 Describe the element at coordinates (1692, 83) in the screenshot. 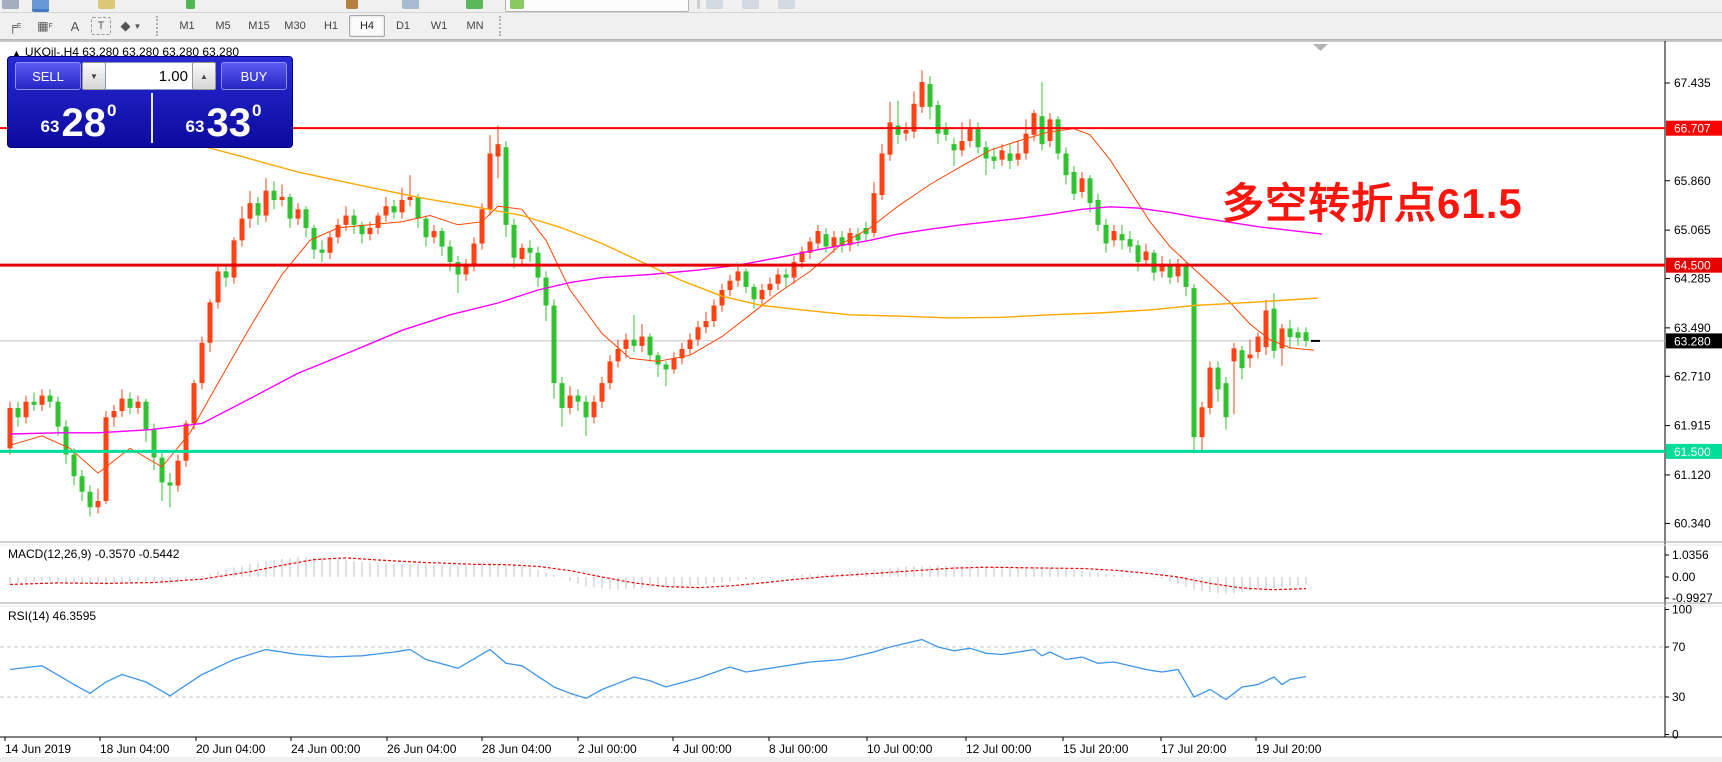

I see `price-axis-label: 67.435` at that location.